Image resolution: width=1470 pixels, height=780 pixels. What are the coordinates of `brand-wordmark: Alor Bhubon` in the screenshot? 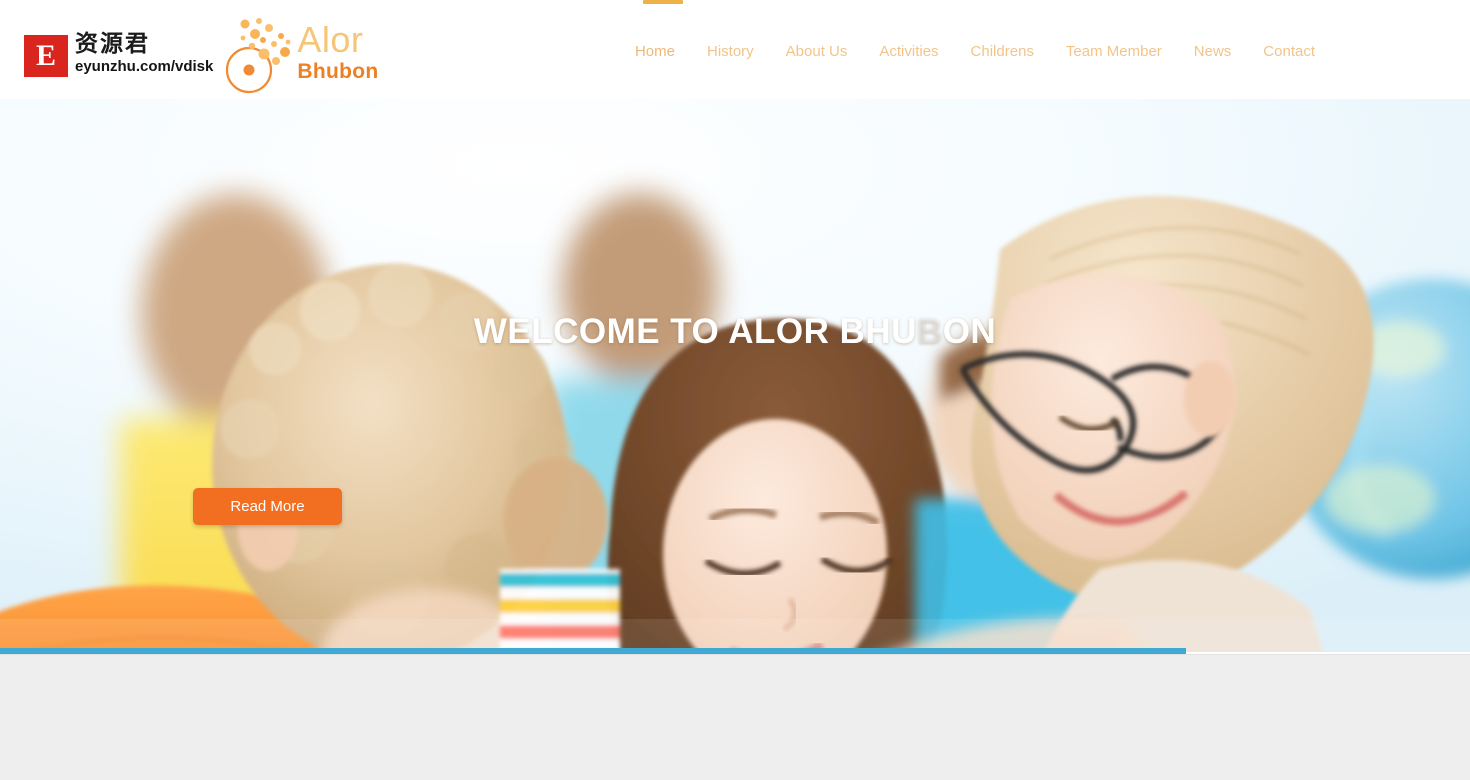 It's located at (337, 53).